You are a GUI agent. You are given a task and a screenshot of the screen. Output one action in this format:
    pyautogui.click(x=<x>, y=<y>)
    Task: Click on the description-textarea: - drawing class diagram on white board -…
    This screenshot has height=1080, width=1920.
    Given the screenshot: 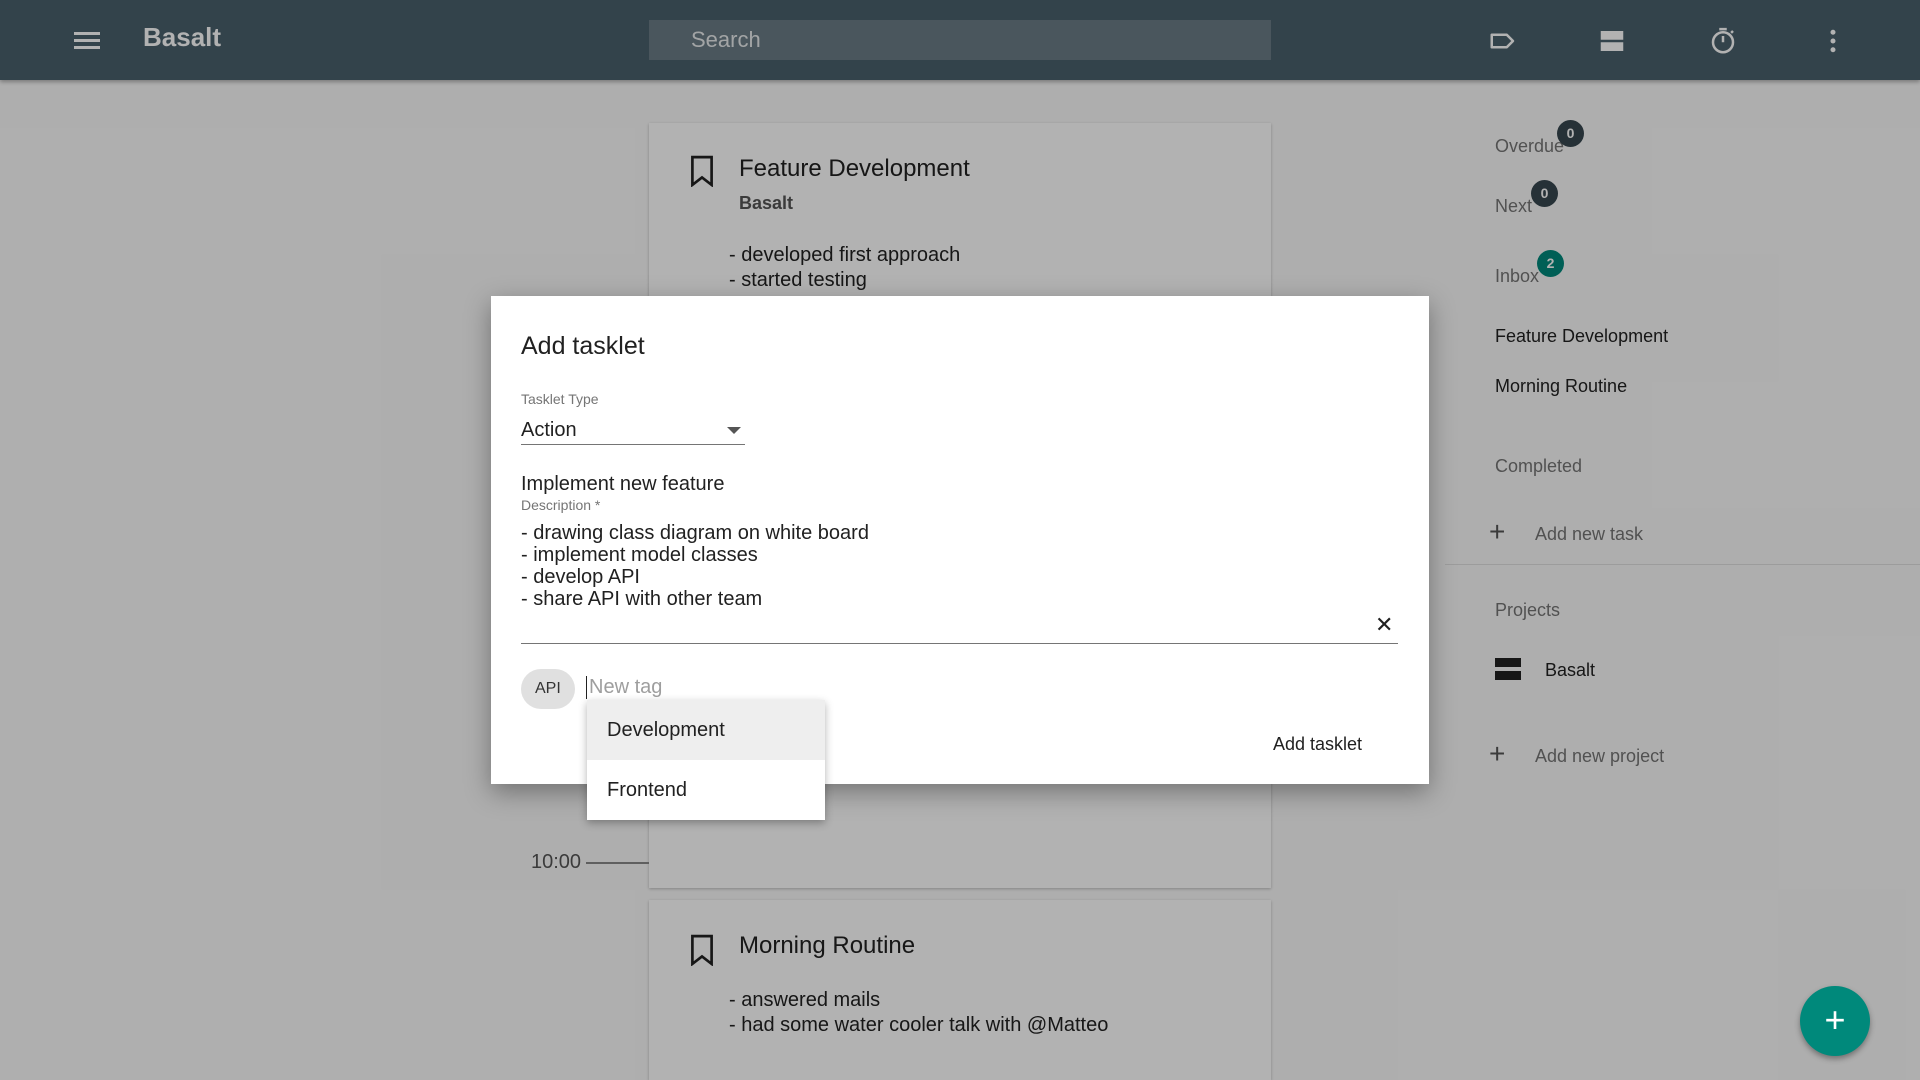 What is the action you would take?
    pyautogui.click(x=949, y=582)
    